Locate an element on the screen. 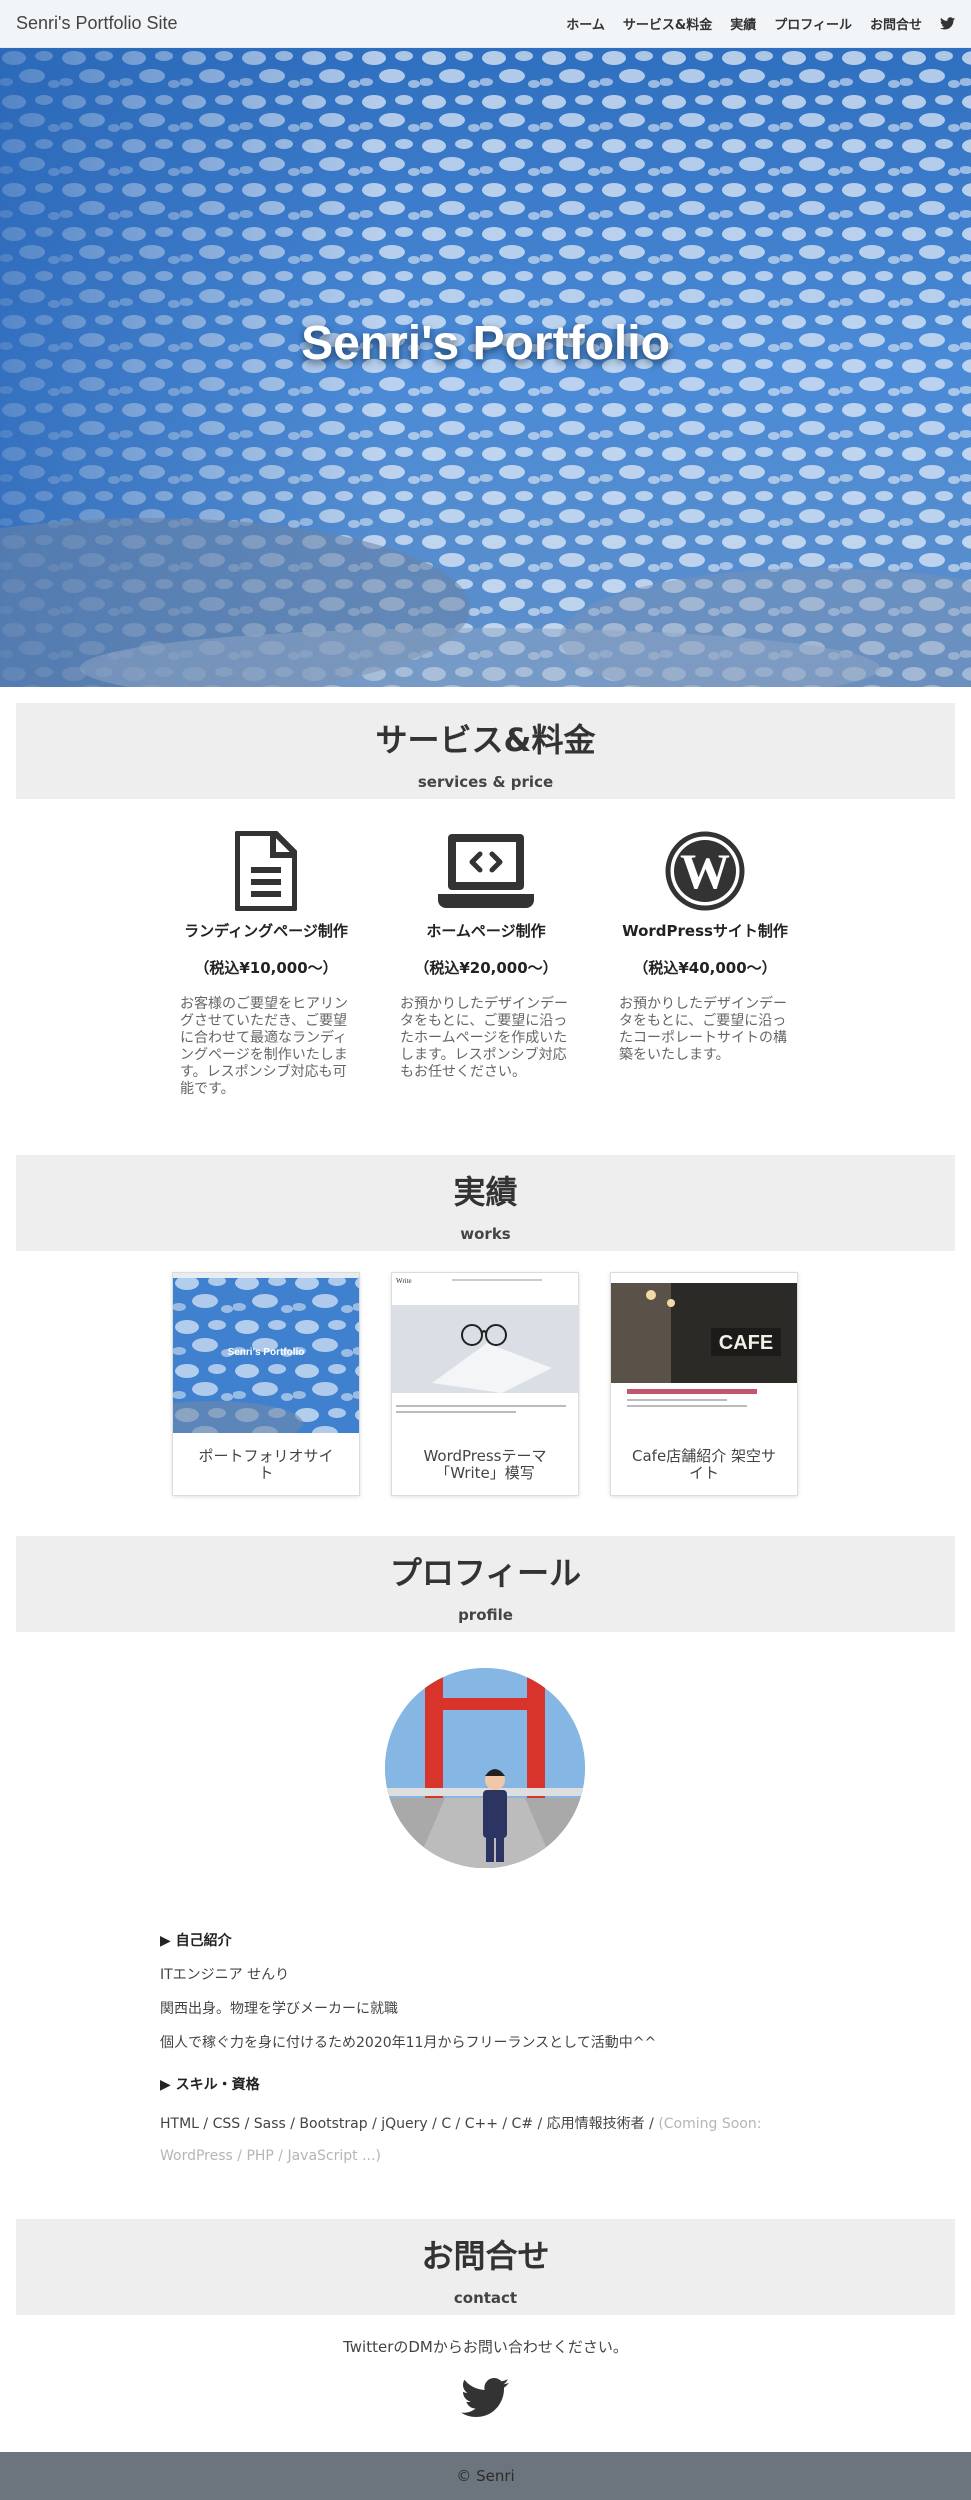 The width and height of the screenshot is (971, 2500). nav-works: 実績 is located at coordinates (743, 23).